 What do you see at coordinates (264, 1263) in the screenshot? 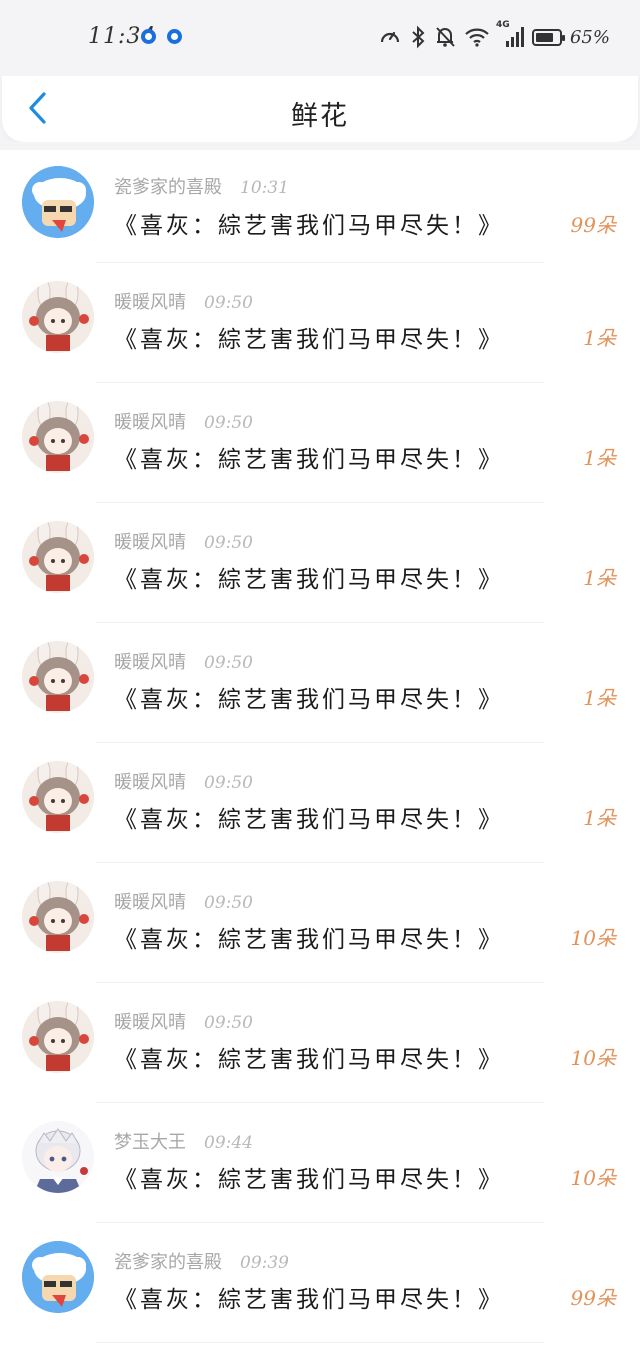
I see `sent-time: 09:39` at bounding box center [264, 1263].